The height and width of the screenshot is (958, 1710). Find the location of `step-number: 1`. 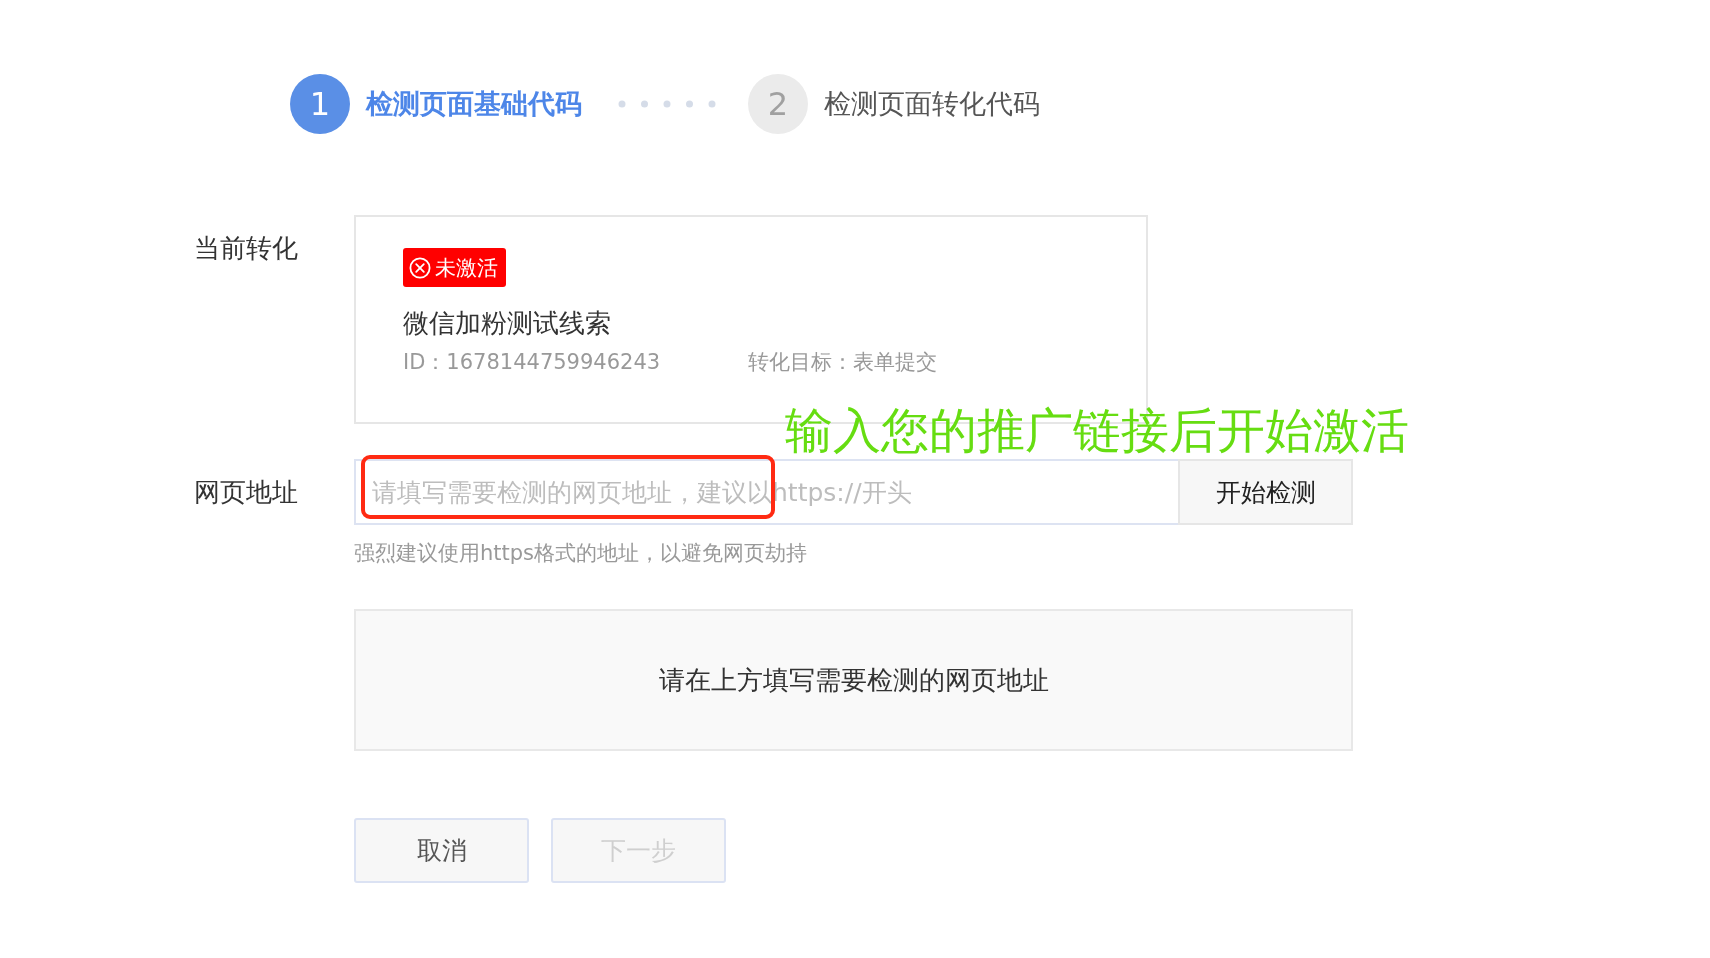

step-number: 1 is located at coordinates (320, 104).